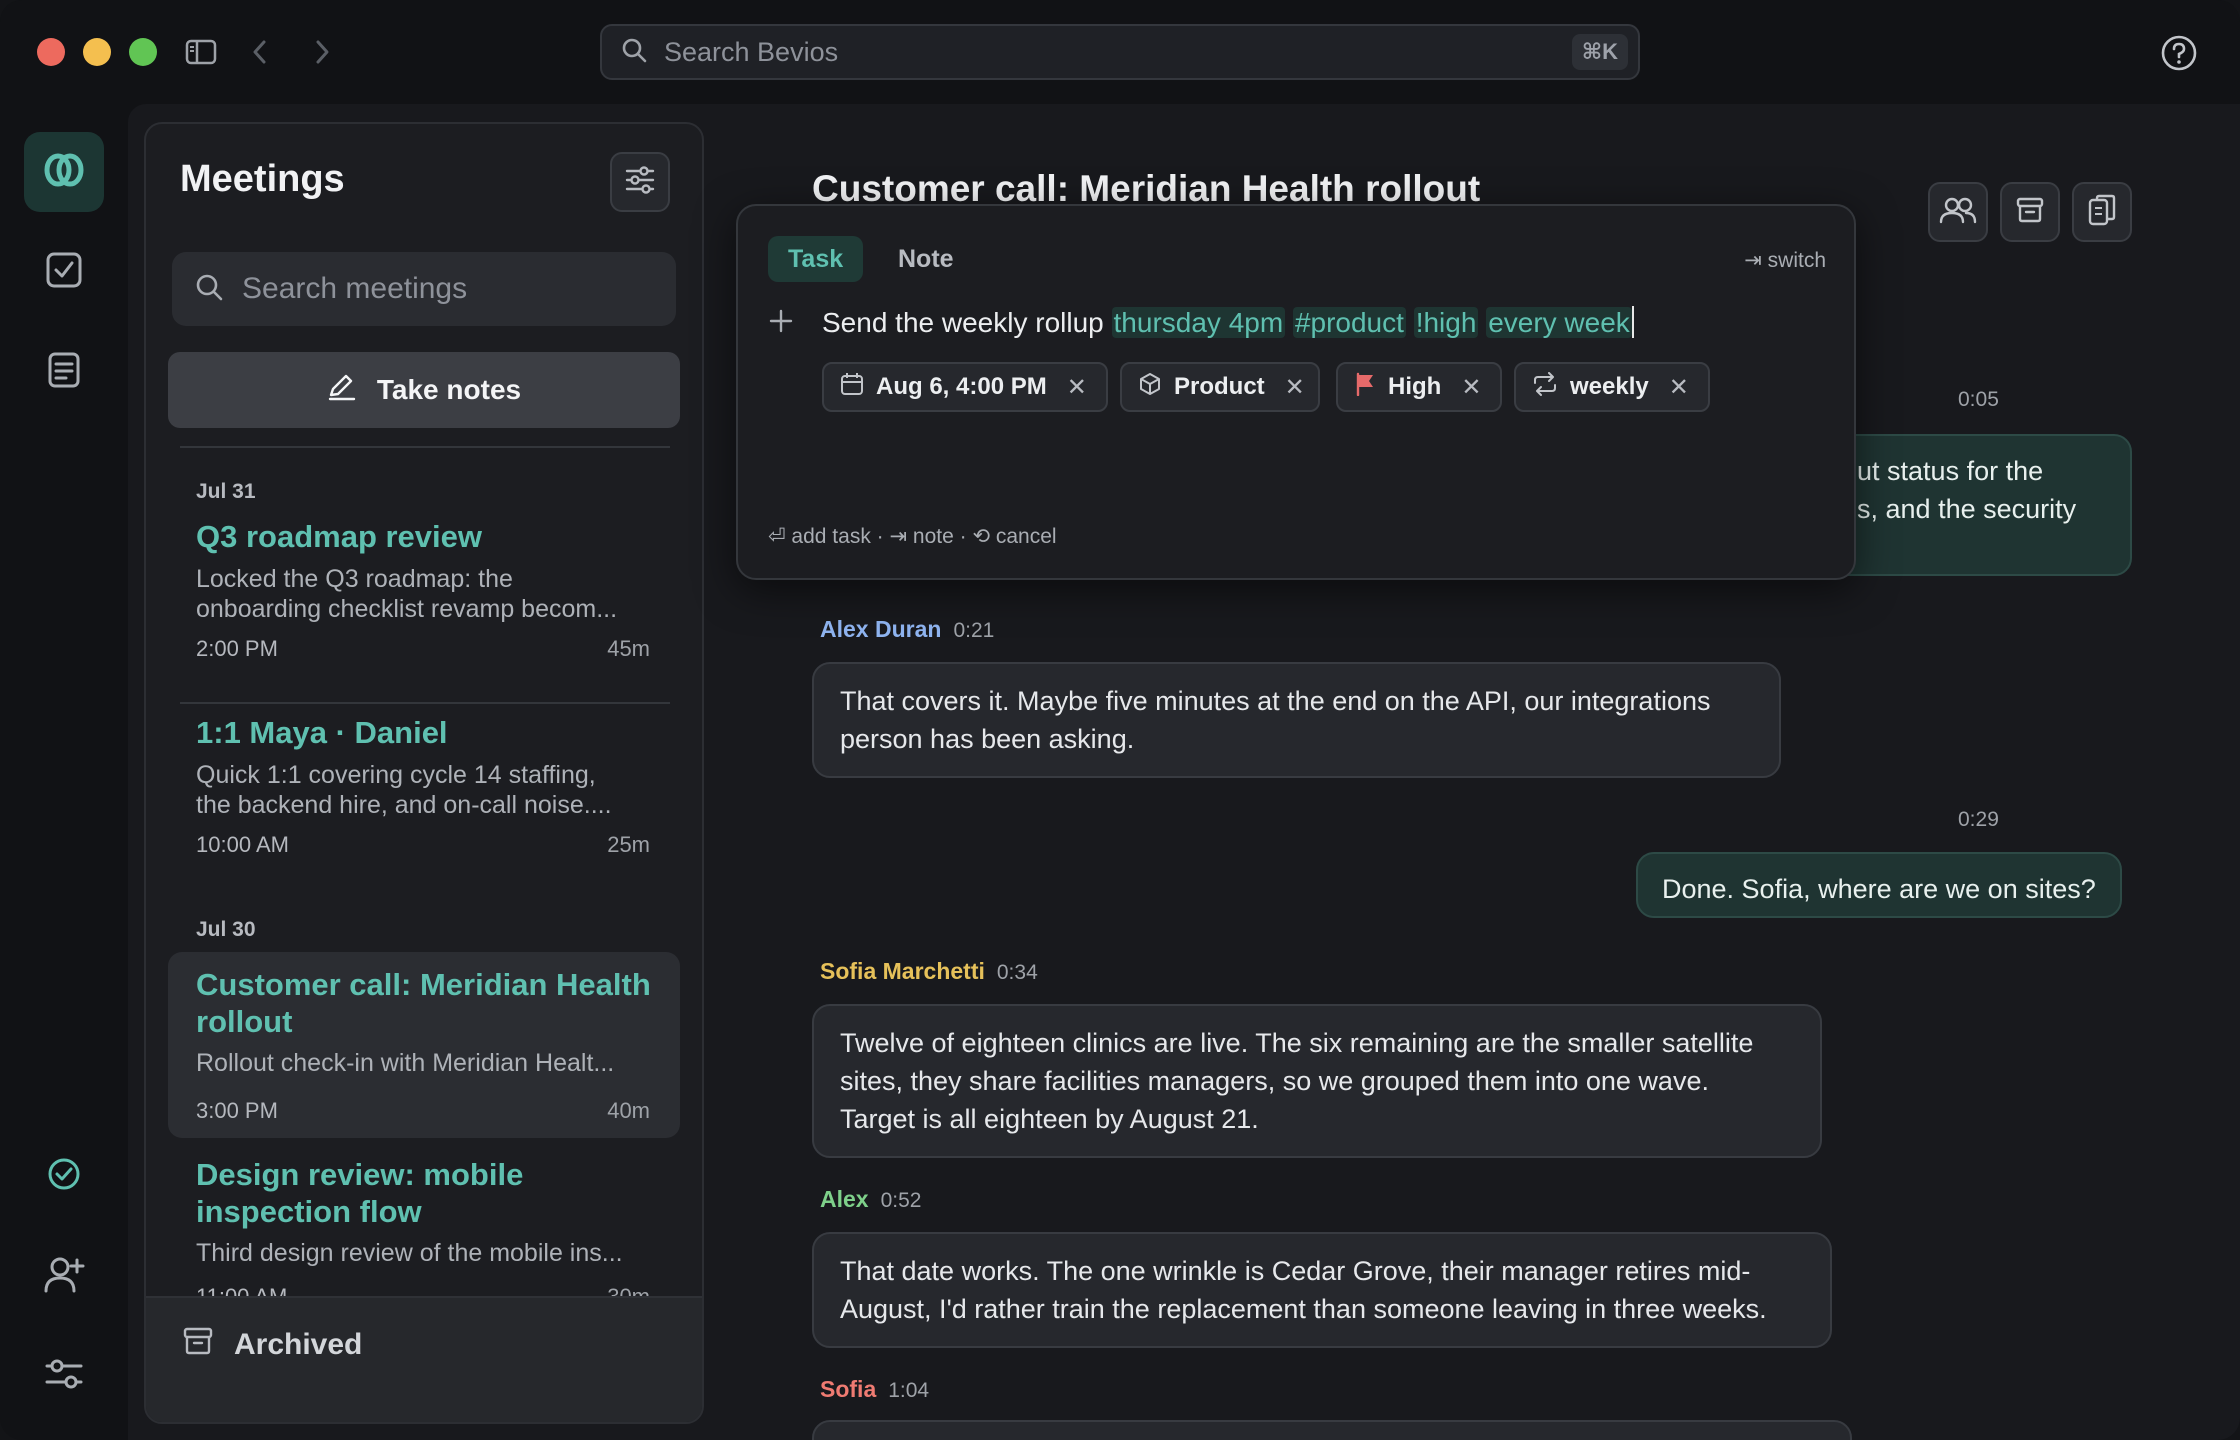 The height and width of the screenshot is (1440, 2240). Describe the element at coordinates (967, 322) in the screenshot. I see `task-text: Send the weekly rollup` at that location.